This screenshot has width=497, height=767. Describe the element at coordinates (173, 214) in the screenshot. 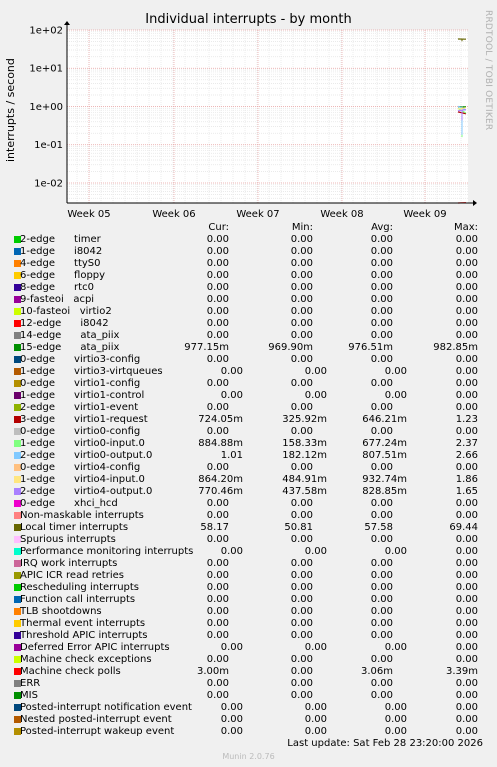

I see `x-tick-label: Week 06` at that location.